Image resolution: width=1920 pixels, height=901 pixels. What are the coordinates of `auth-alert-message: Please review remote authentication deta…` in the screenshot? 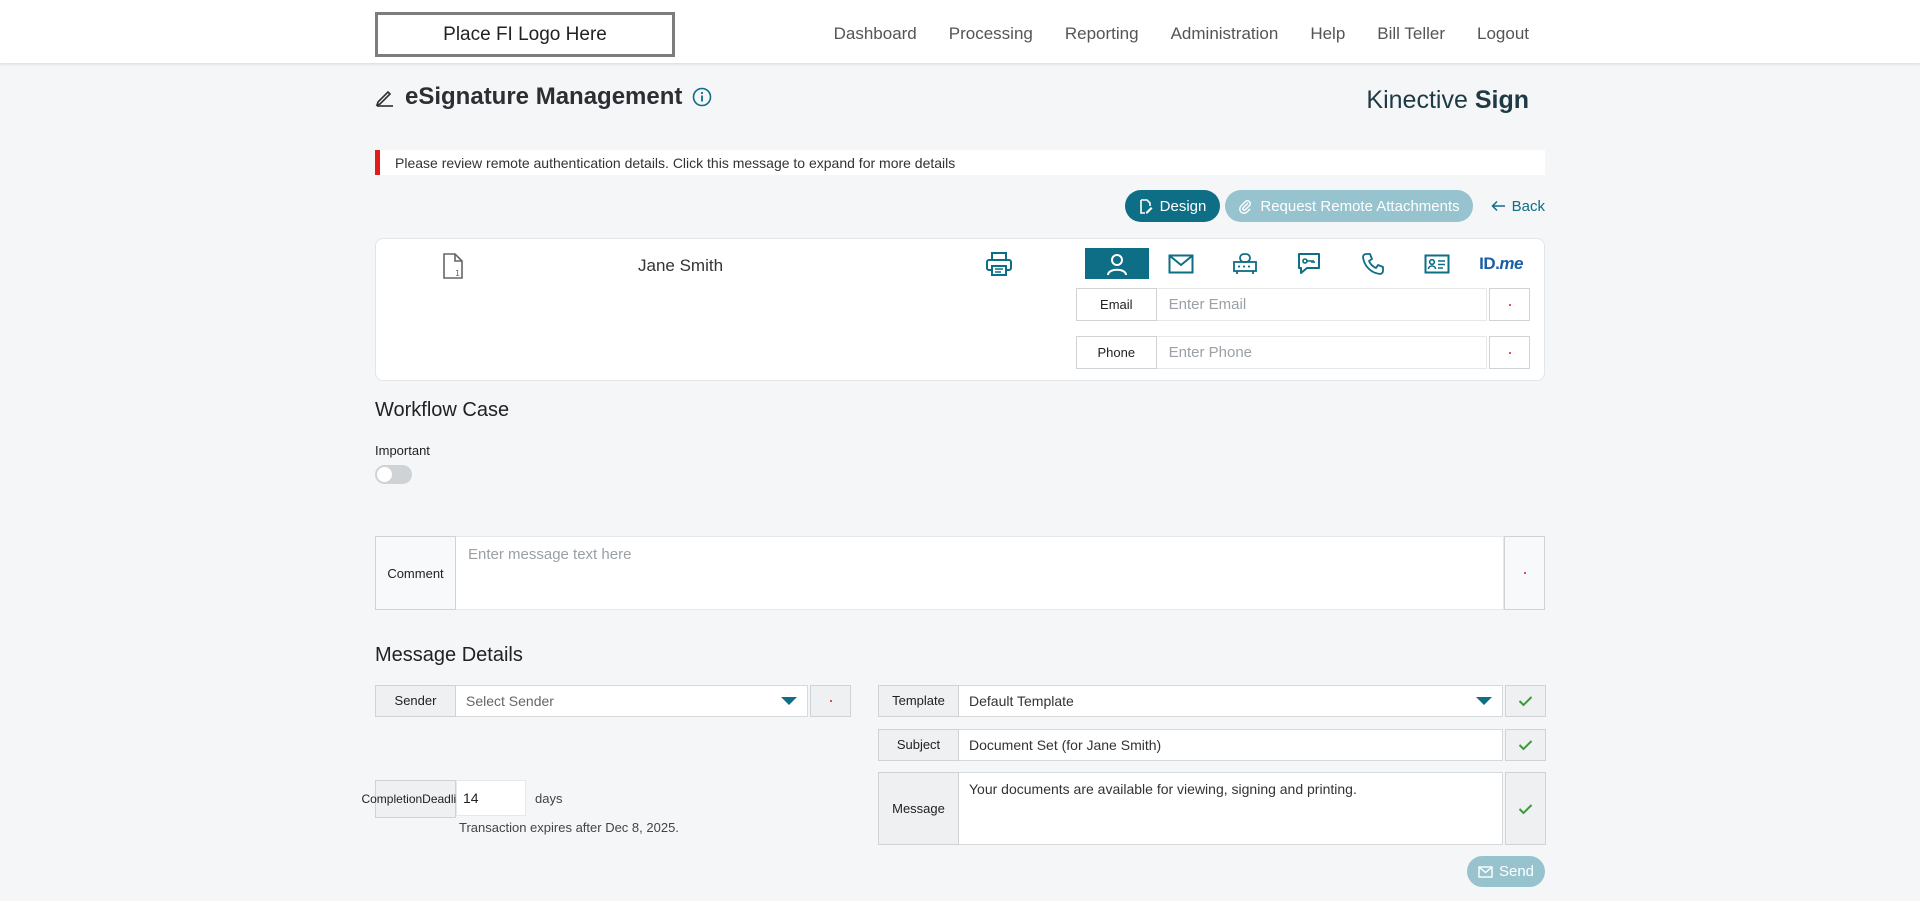 It's located at (960, 162).